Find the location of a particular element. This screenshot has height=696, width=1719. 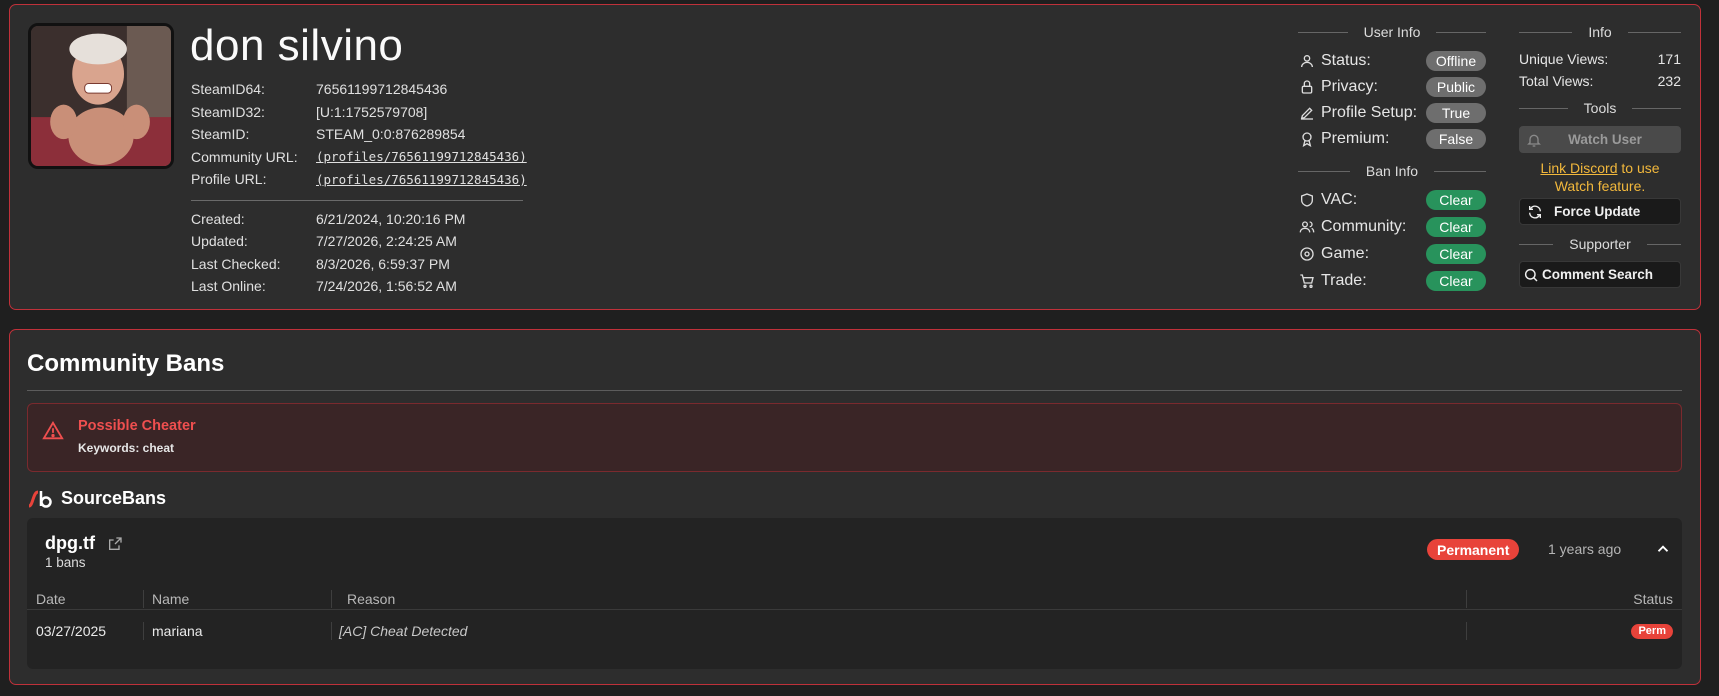

premium-row: Premium: False is located at coordinates (1392, 139).